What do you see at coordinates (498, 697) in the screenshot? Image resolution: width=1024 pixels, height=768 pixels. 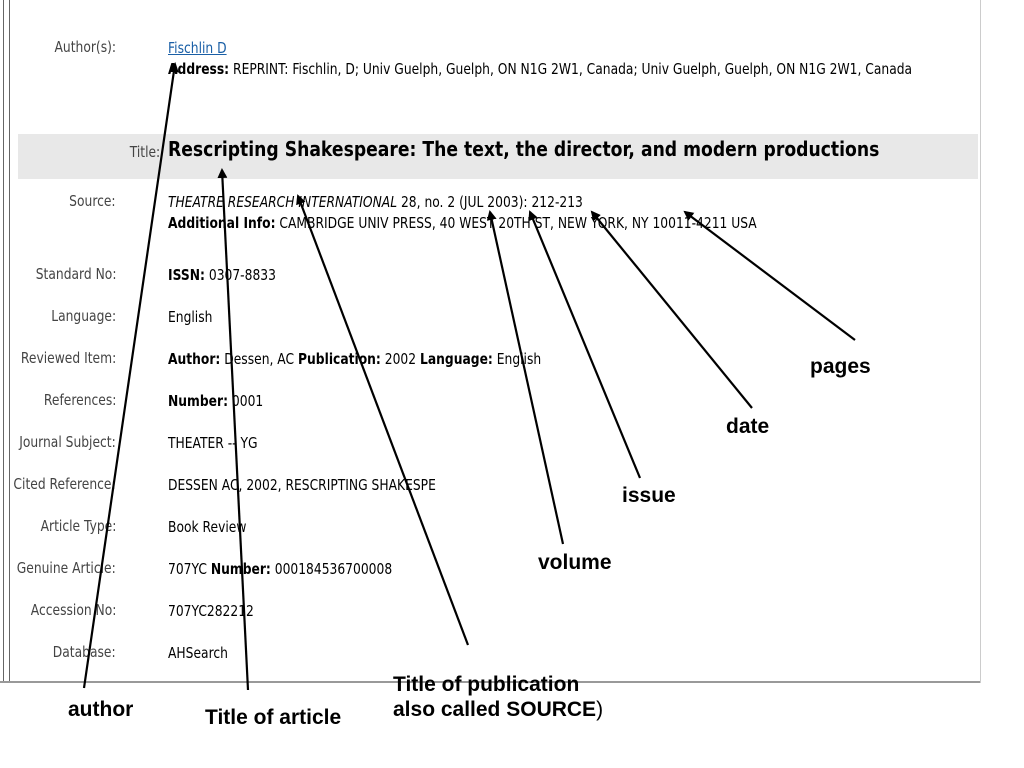 I see `publication-title-annotation: Title of publication also called SOURCE)` at bounding box center [498, 697].